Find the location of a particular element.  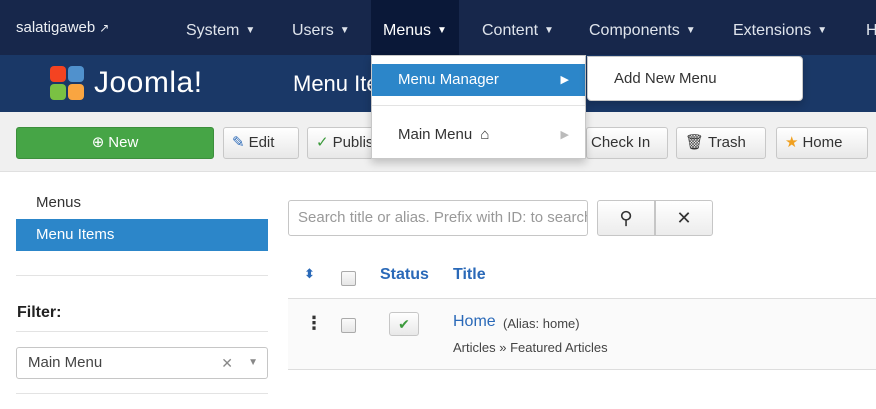

edit-icon: ✎ is located at coordinates (238, 142).